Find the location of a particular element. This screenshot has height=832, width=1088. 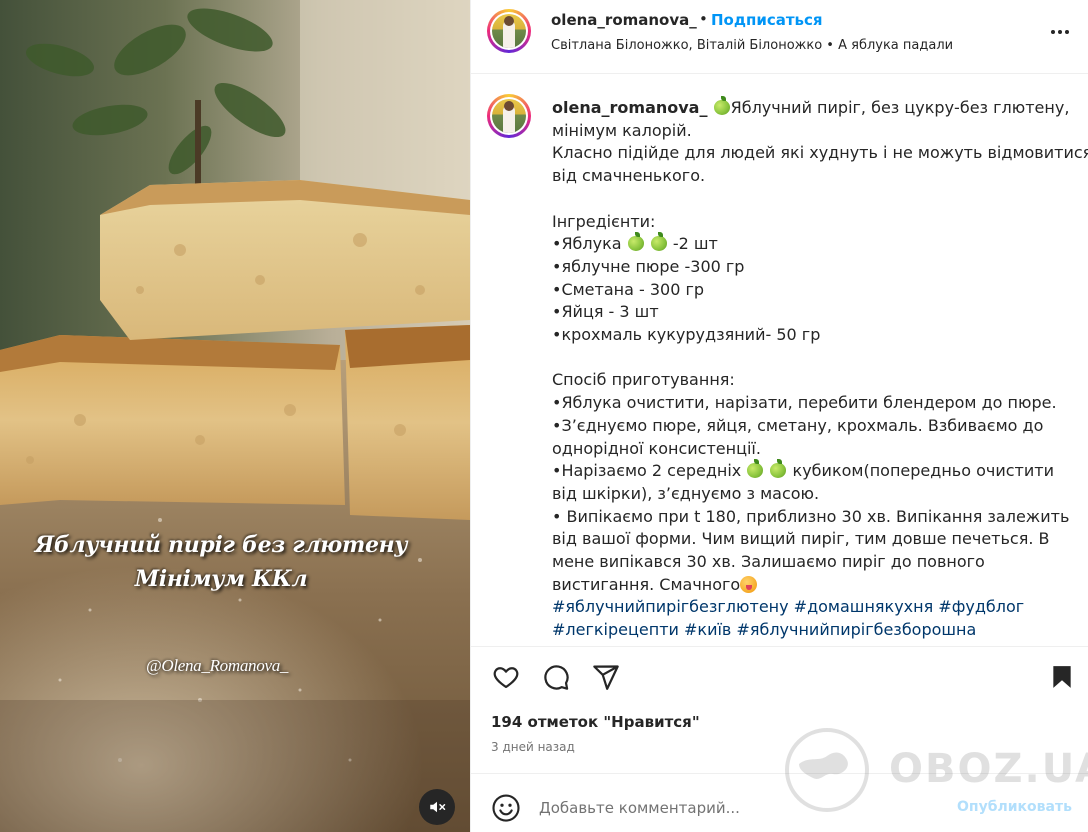

comment-icon is located at coordinates (556, 677).